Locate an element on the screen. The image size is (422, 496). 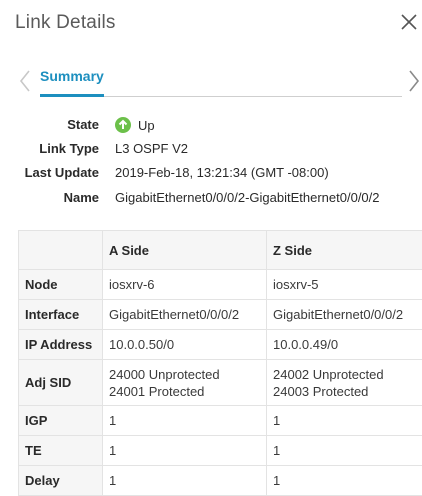
chevron-right-icon is located at coordinates (414, 81).